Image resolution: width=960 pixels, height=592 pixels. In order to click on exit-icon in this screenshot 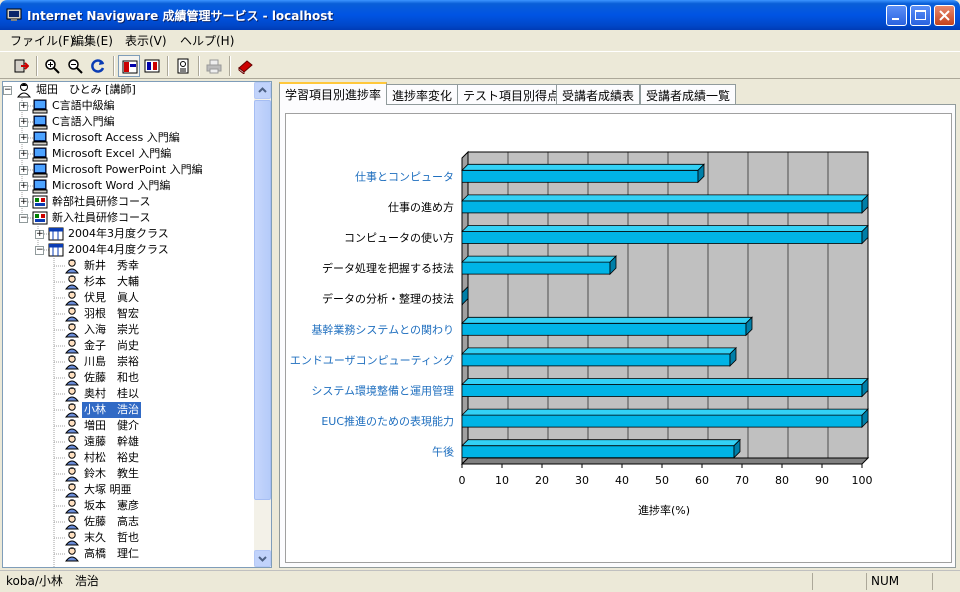, I will do `click(21, 66)`.